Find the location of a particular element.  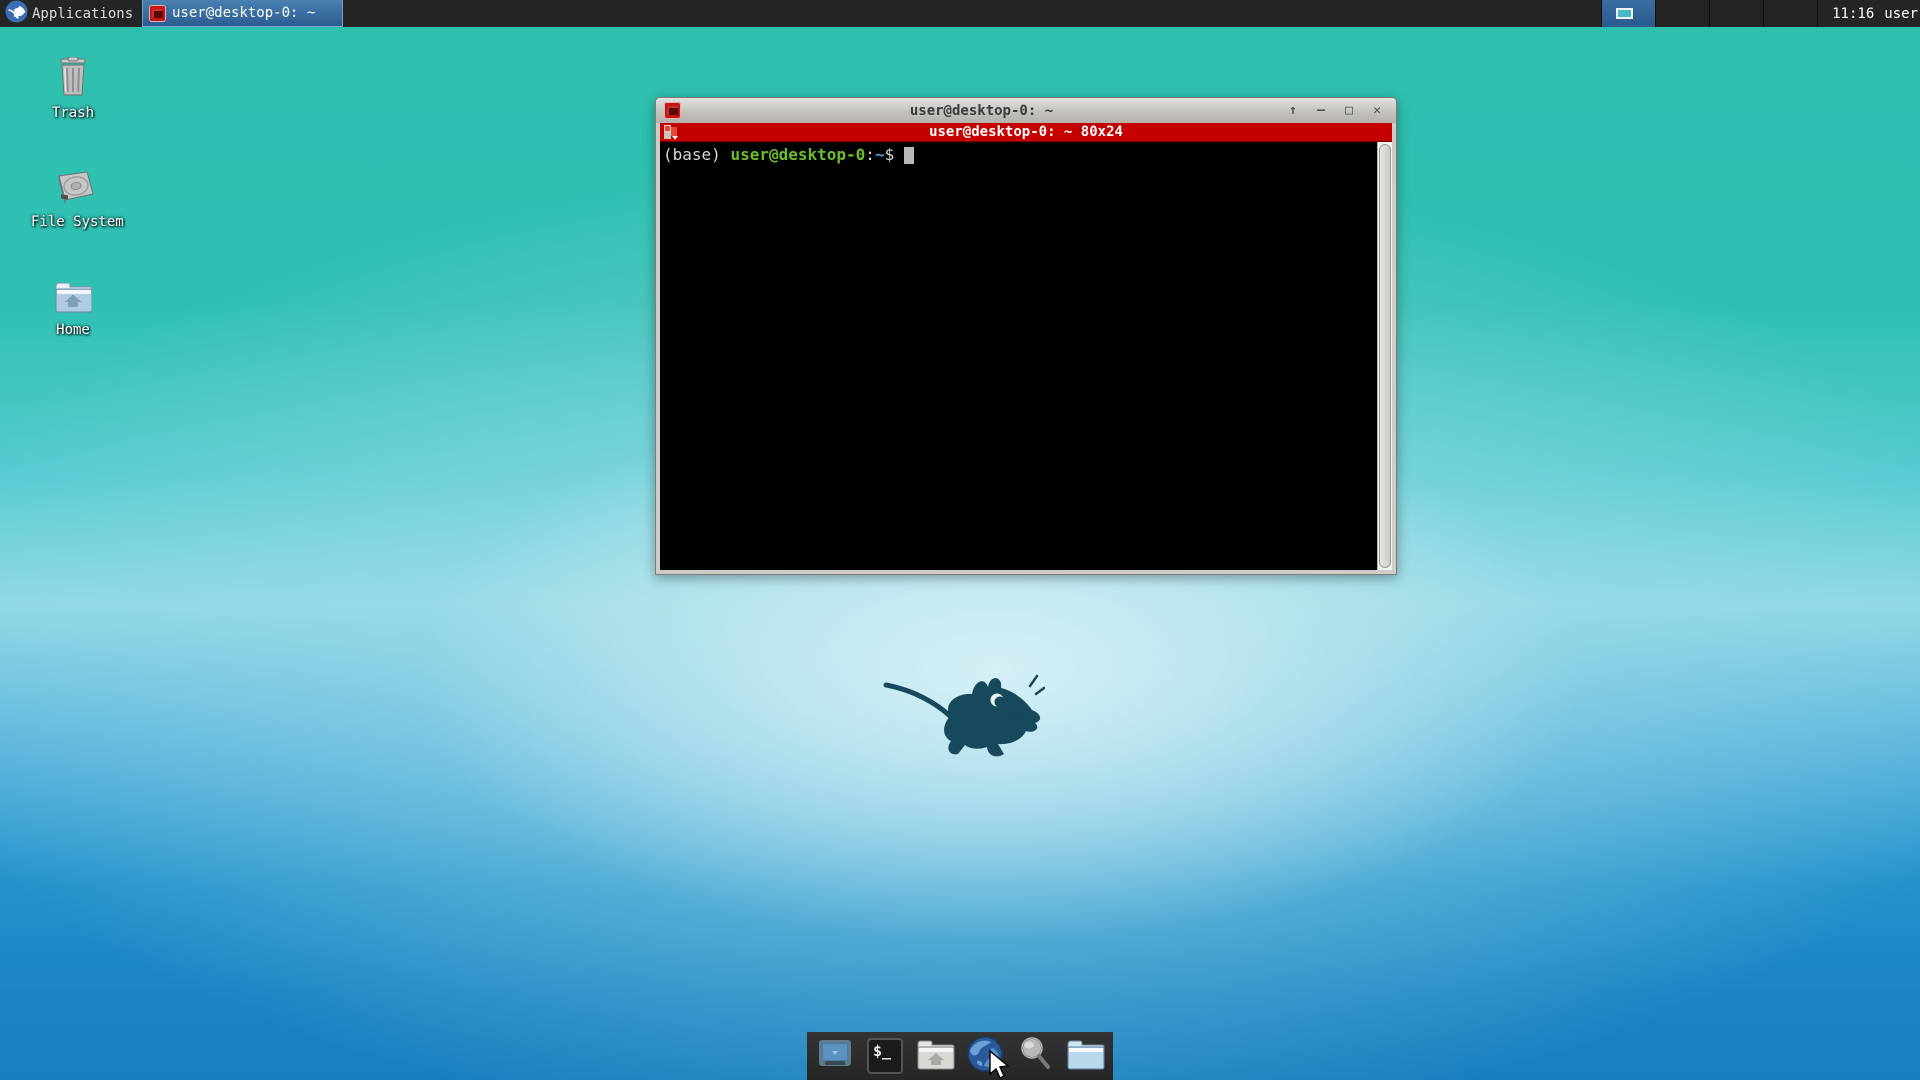

taskbar-window-button: user@desktop-0: ~ is located at coordinates (242, 13).